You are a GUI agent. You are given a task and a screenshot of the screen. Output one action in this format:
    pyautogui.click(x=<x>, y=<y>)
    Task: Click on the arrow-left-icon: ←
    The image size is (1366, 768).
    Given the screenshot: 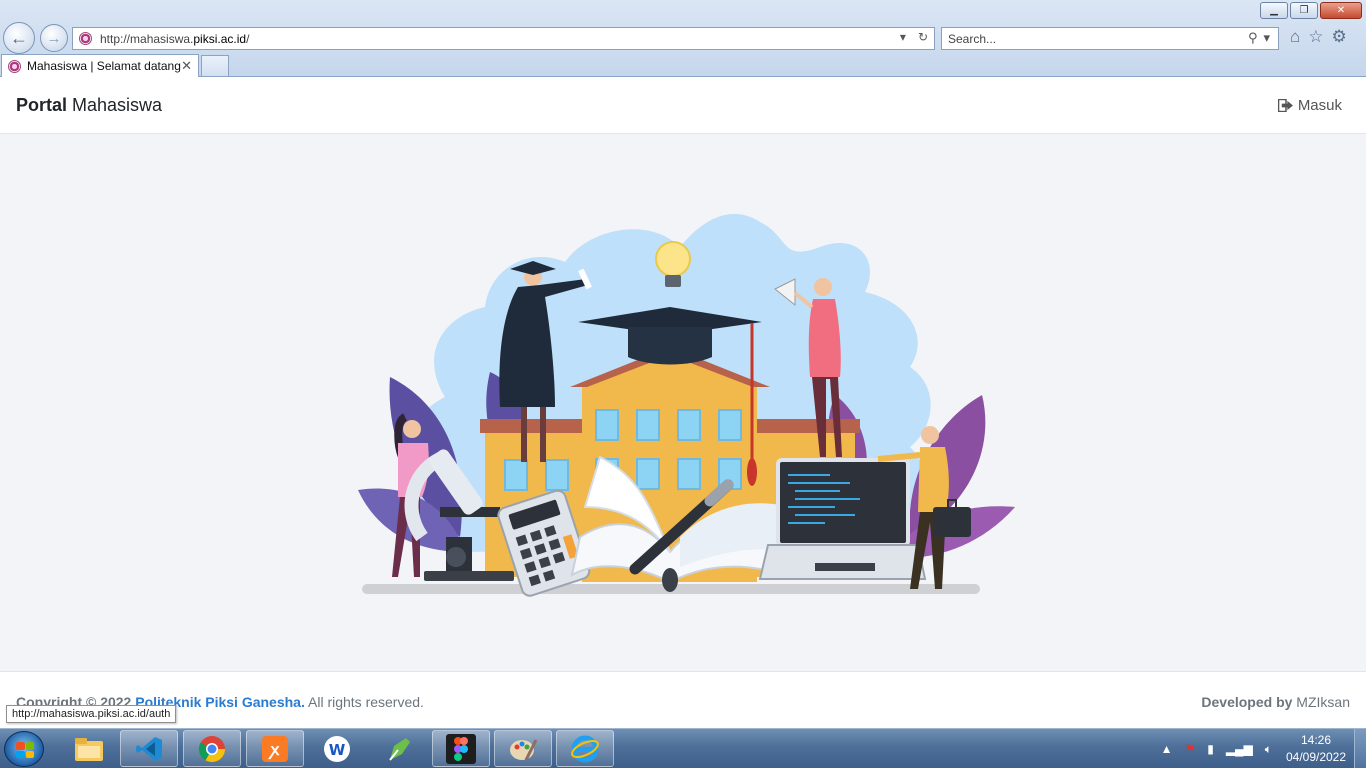 What is the action you would take?
    pyautogui.click(x=19, y=37)
    